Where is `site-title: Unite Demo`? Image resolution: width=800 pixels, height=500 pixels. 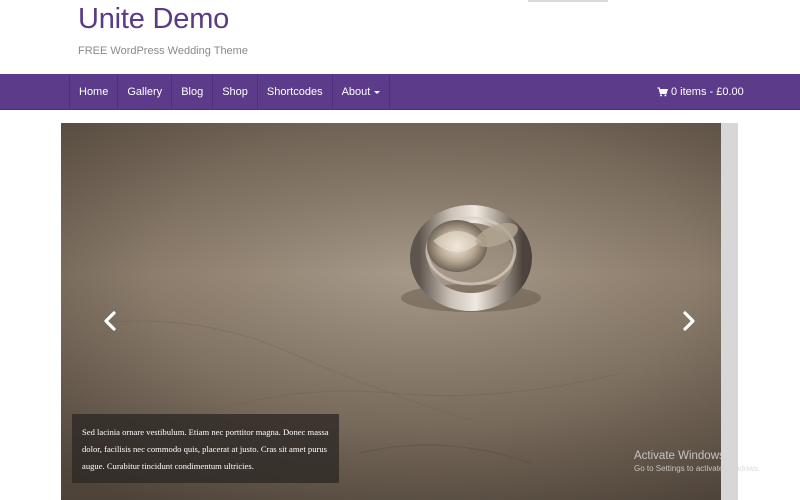 site-title: Unite Demo is located at coordinates (163, 19).